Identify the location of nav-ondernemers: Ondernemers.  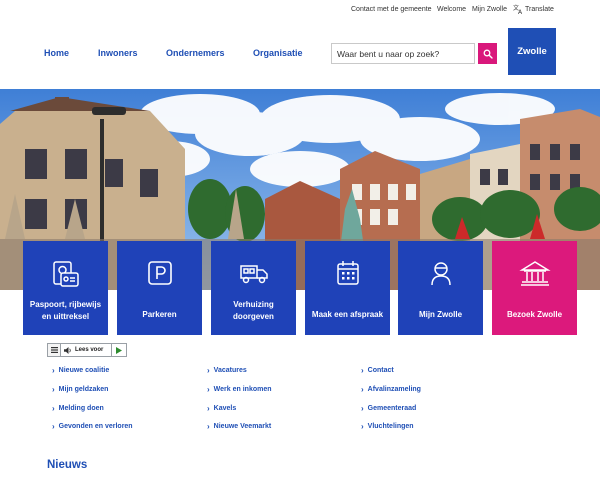
(195, 53).